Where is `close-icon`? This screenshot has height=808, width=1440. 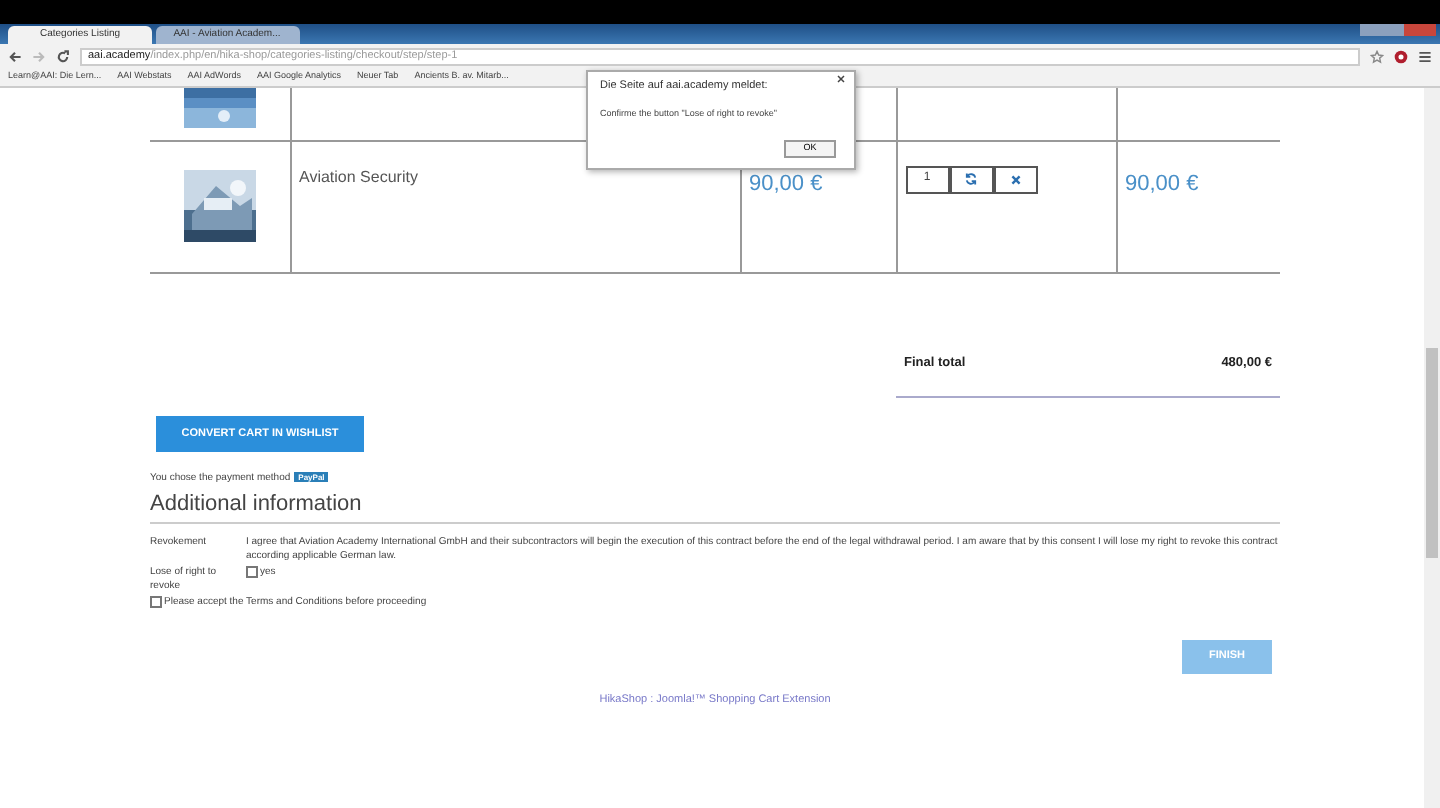
close-icon is located at coordinates (1015, 179).